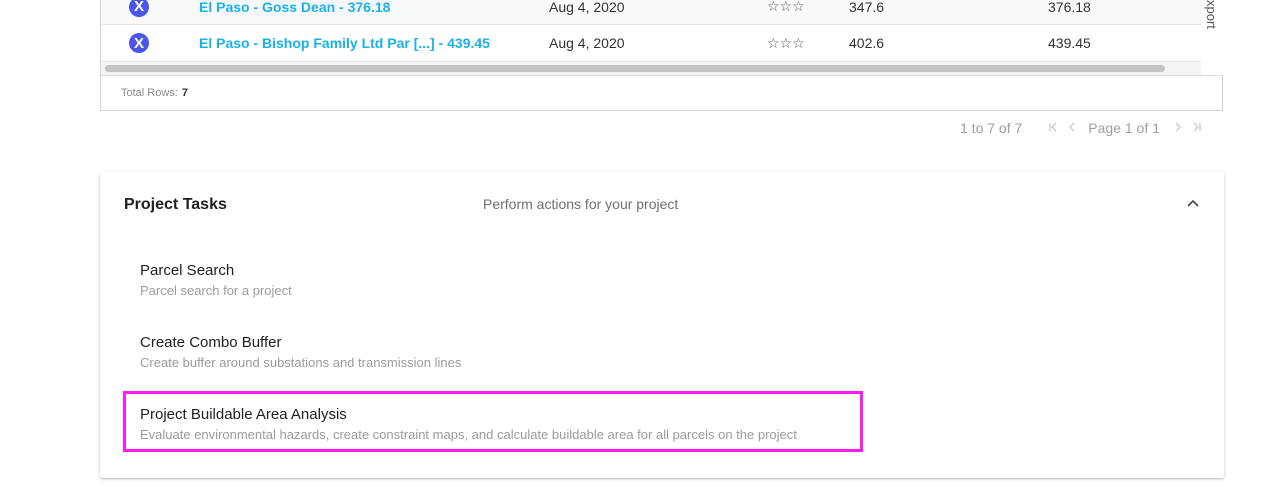  Describe the element at coordinates (187, 270) in the screenshot. I see `task-title: Parcel Search` at that location.